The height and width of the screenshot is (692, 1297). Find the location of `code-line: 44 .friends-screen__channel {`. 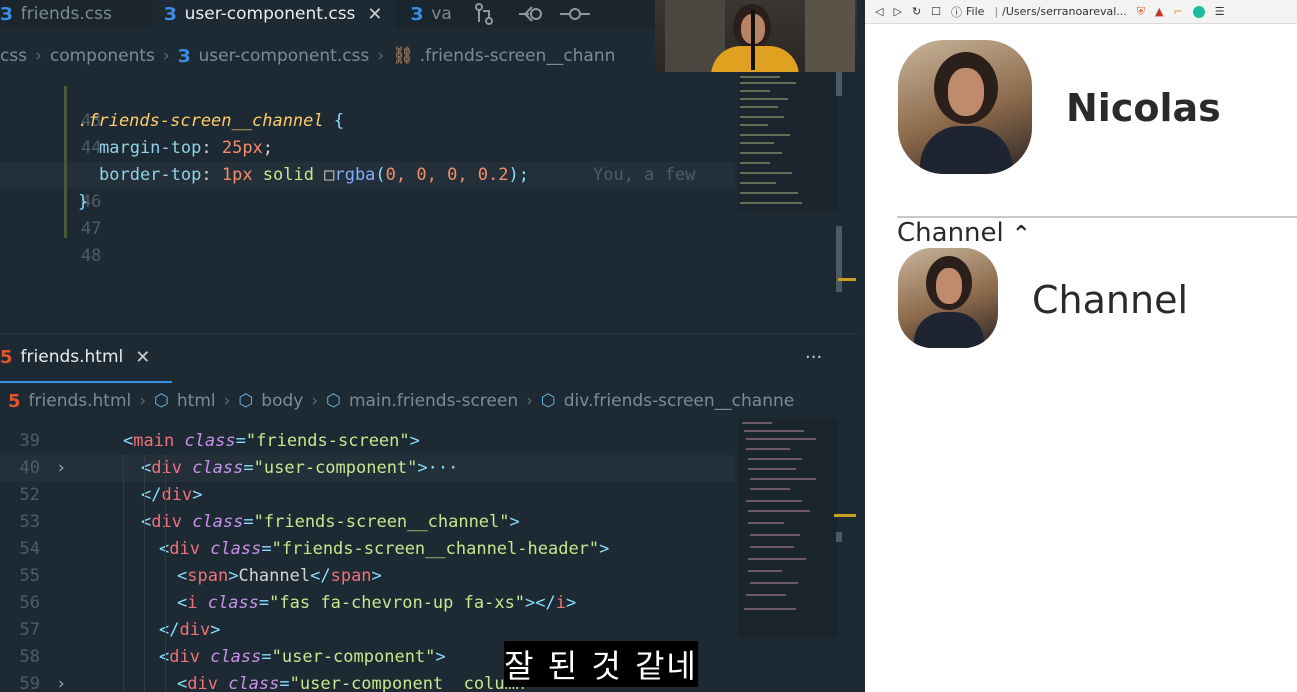

code-line: 44 .friends-screen__channel { is located at coordinates (367, 133).